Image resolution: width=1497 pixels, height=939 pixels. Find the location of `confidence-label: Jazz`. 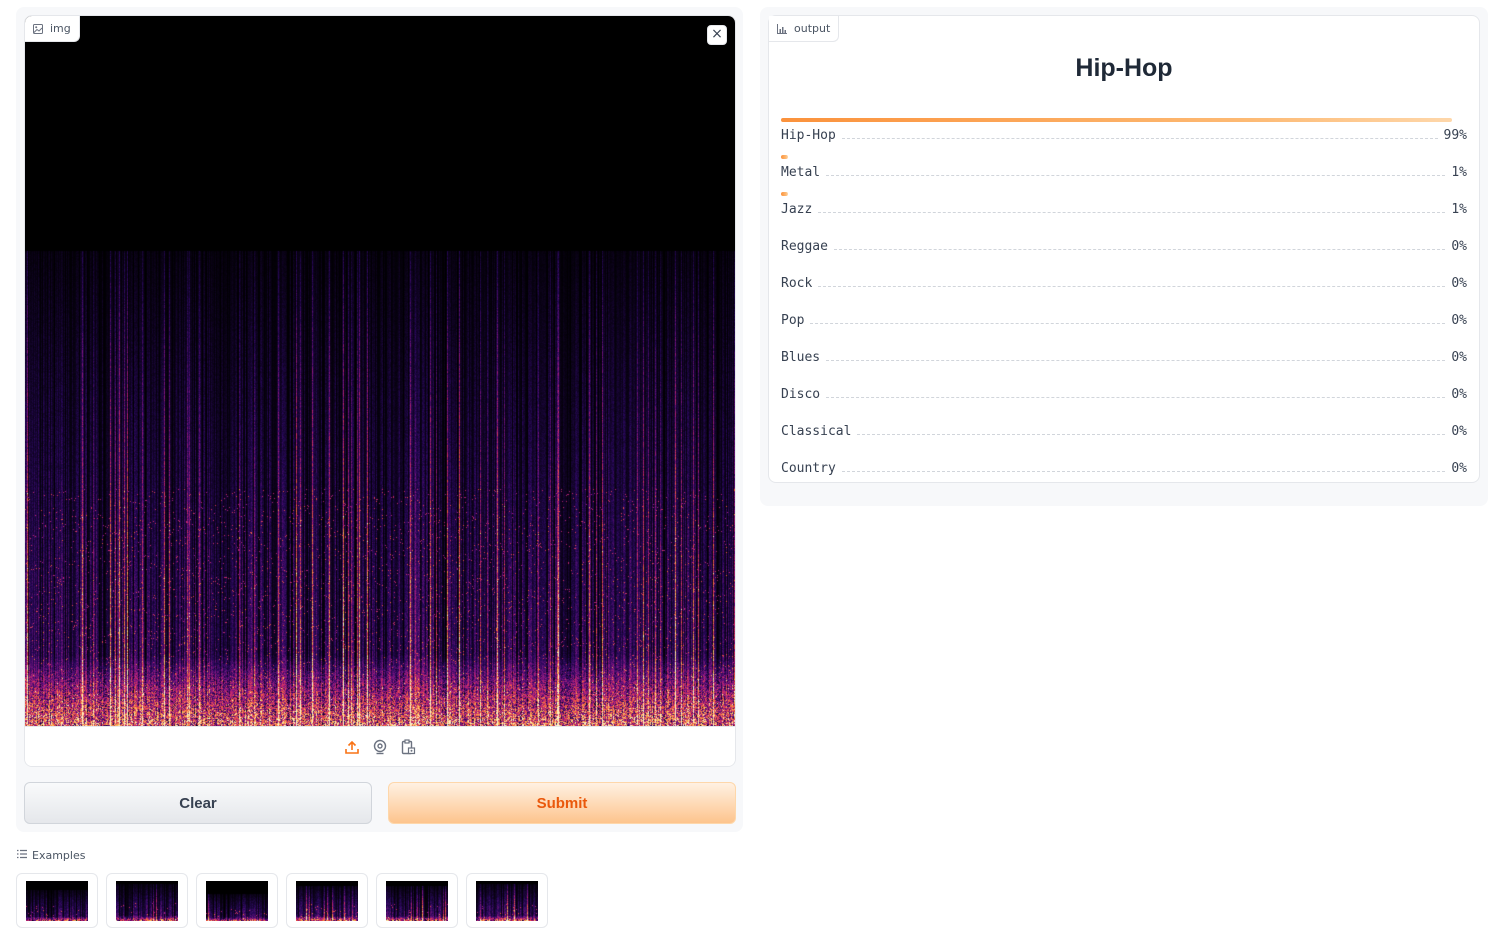

confidence-label: Jazz is located at coordinates (797, 209).